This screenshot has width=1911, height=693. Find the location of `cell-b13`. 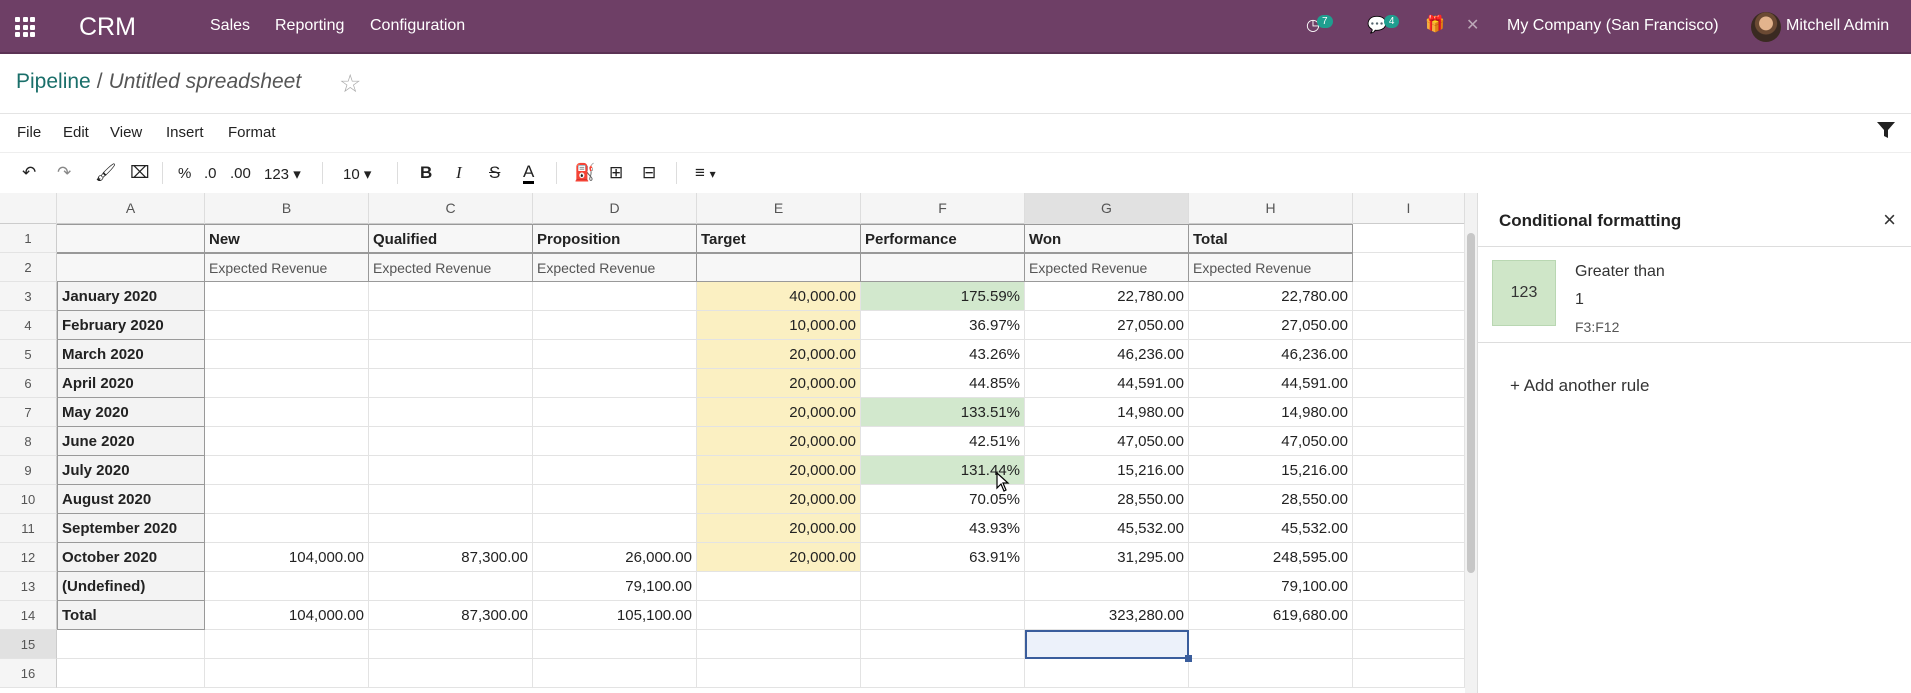

cell-b13 is located at coordinates (287, 586).